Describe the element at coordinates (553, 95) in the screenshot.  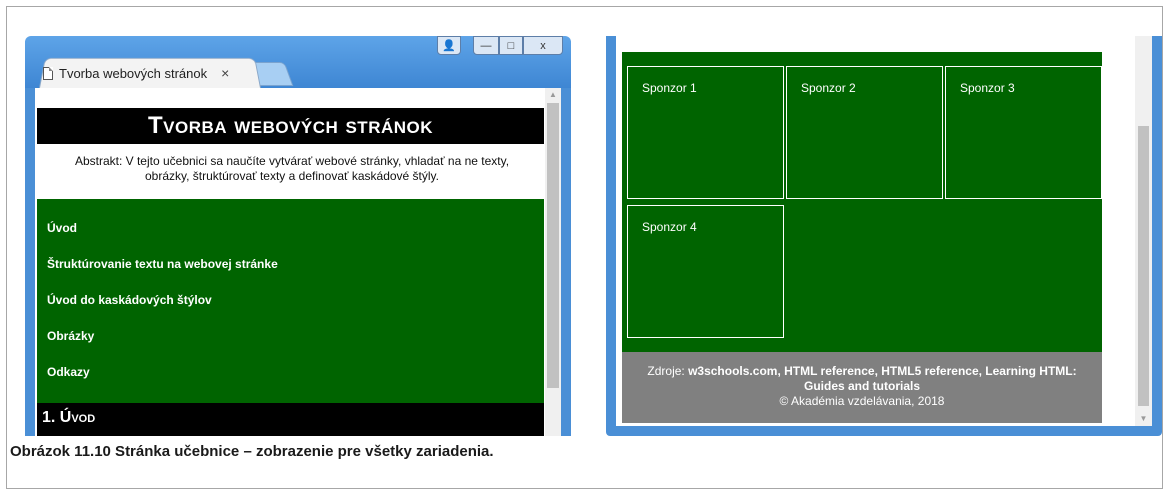
I see `scroll-up-icon: ▲` at that location.